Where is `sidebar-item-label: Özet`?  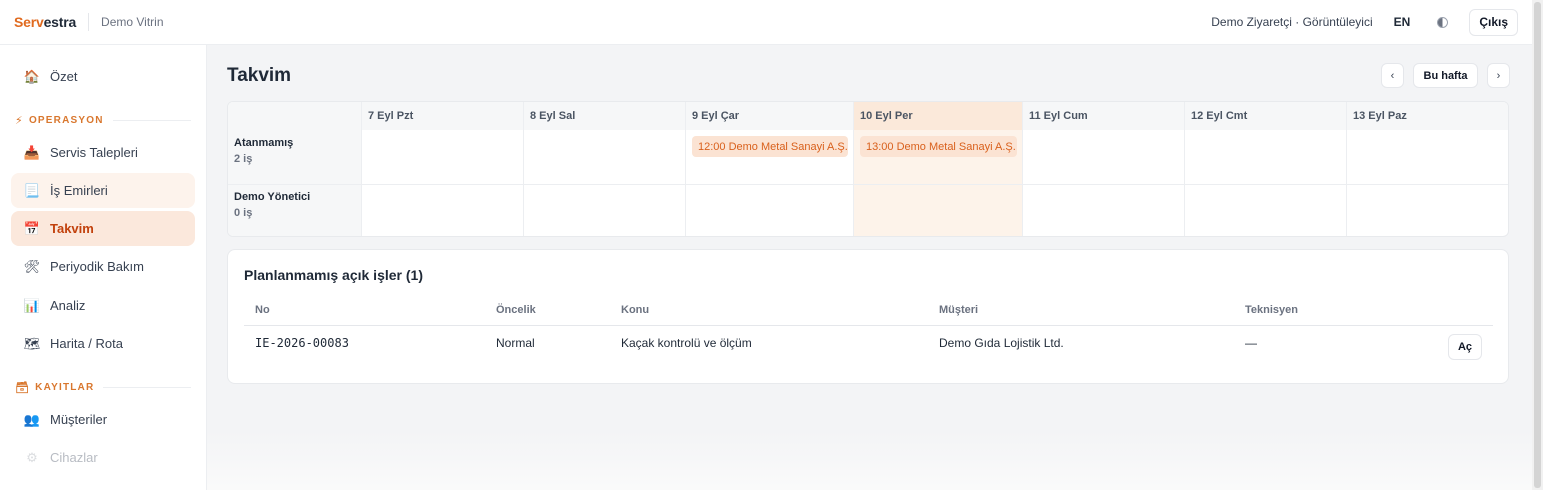 sidebar-item-label: Özet is located at coordinates (64, 76).